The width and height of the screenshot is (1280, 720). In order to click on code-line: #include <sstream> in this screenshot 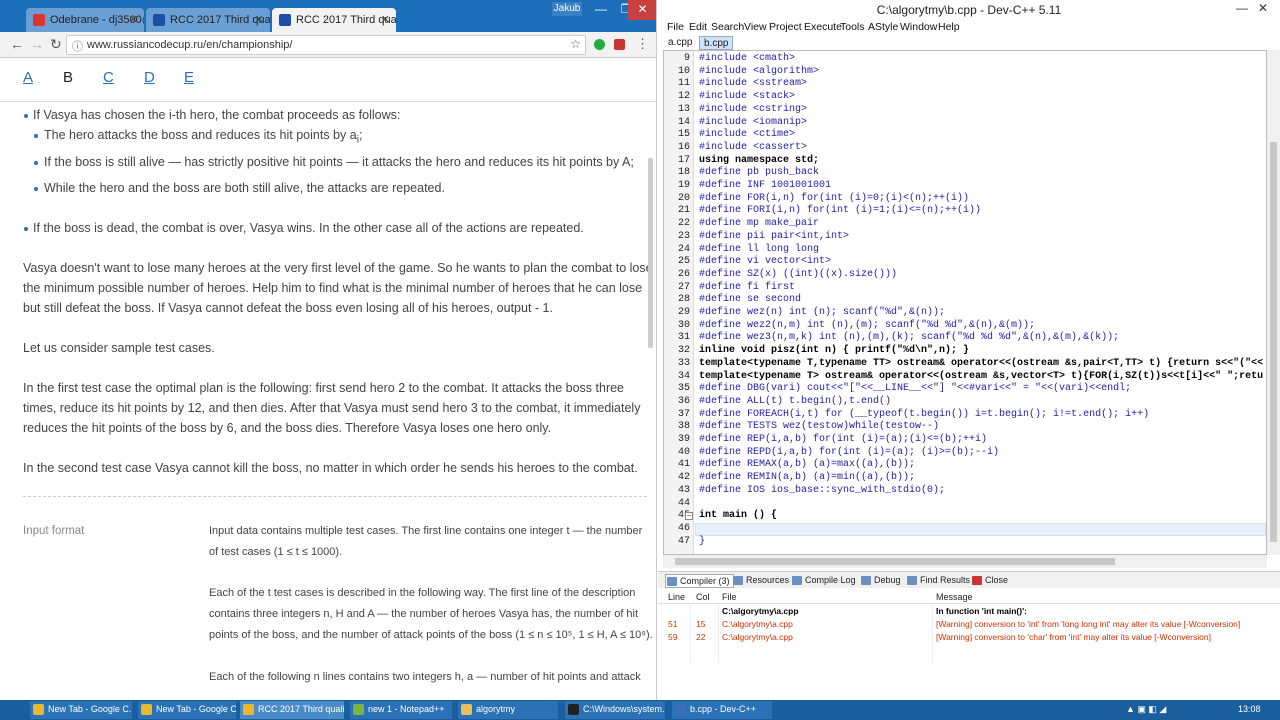, I will do `click(753, 84)`.